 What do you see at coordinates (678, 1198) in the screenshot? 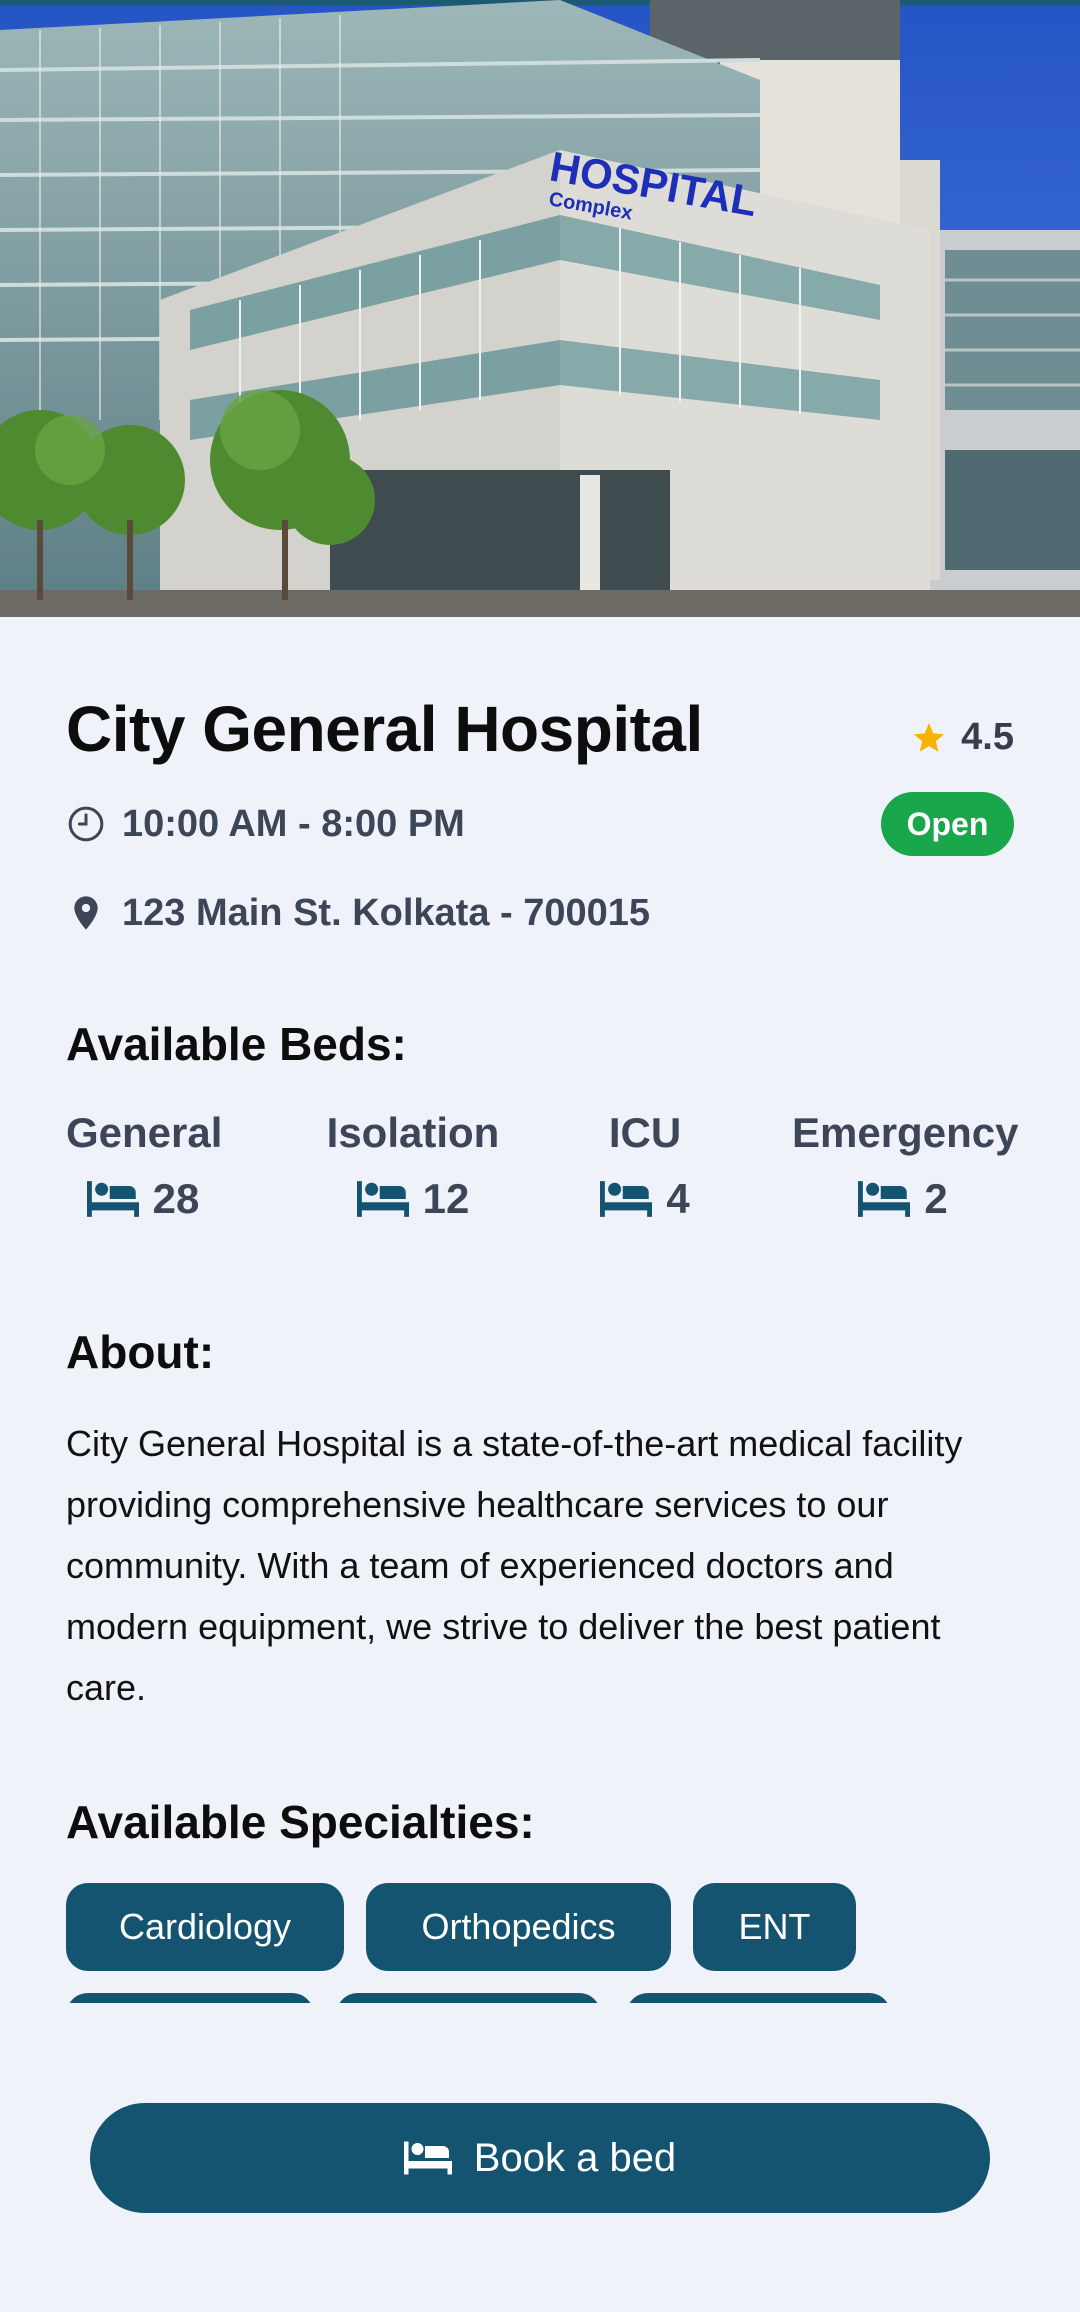
I see `bed-count: 4` at bounding box center [678, 1198].